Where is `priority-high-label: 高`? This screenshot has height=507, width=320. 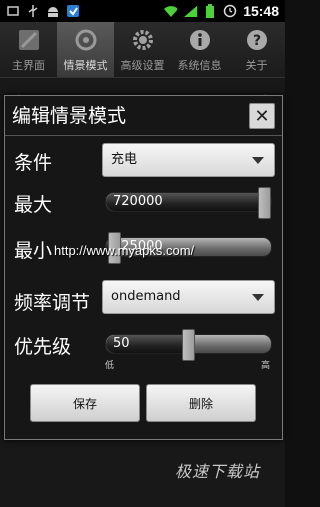
priority-high-label: 高 is located at coordinates (266, 366).